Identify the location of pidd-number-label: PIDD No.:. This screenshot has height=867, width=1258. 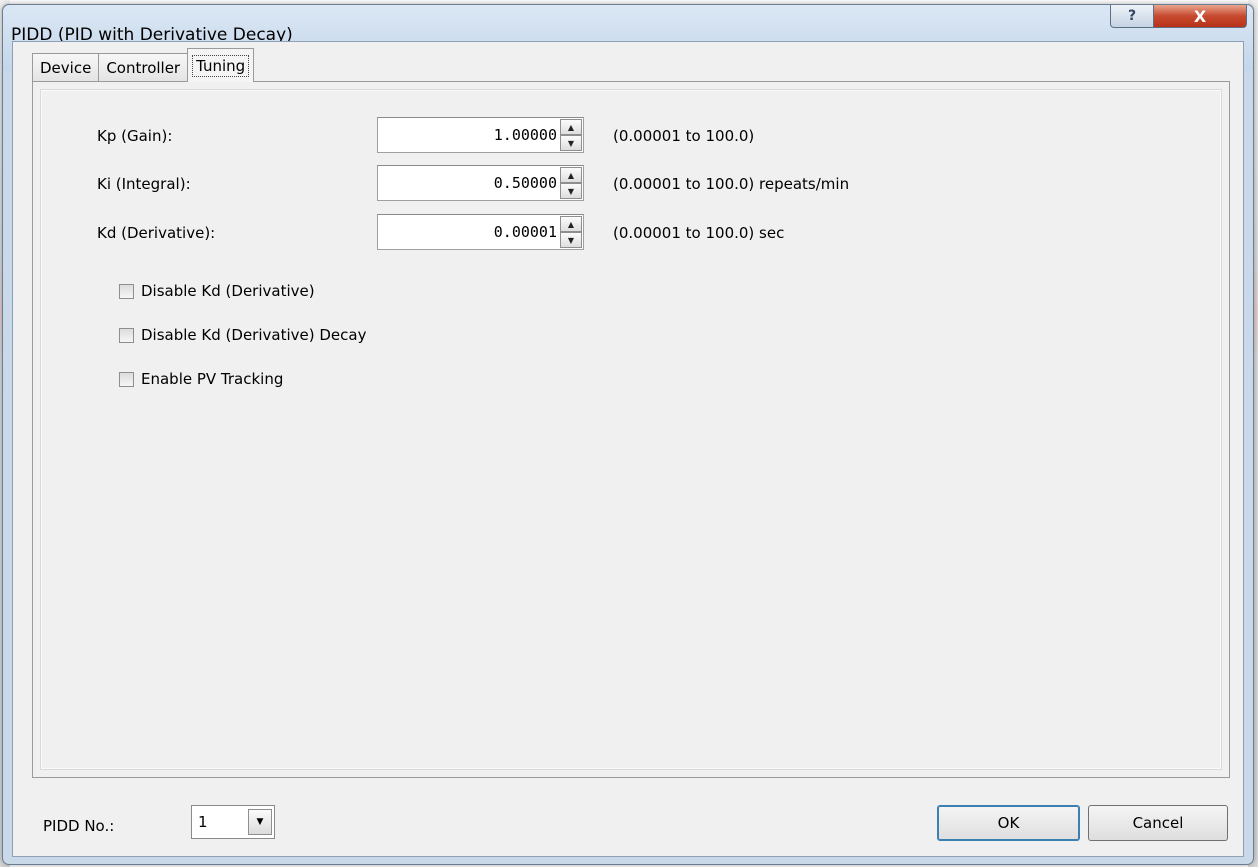
(79, 826).